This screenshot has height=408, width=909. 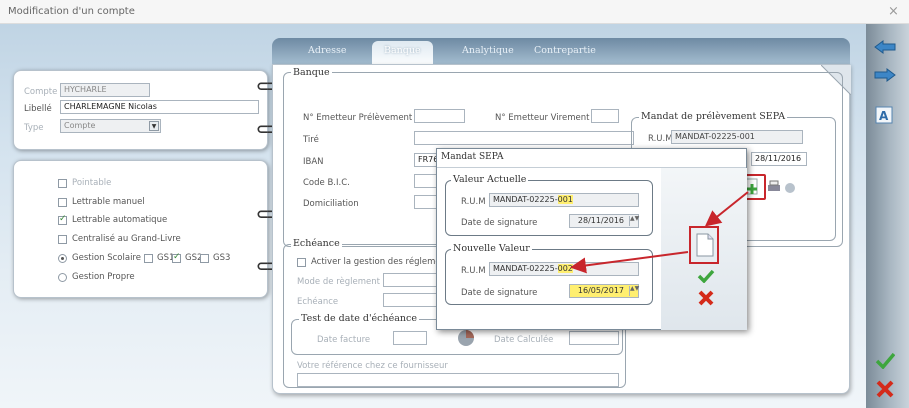 I want to click on arrow-to-copy, so click(x=726, y=209).